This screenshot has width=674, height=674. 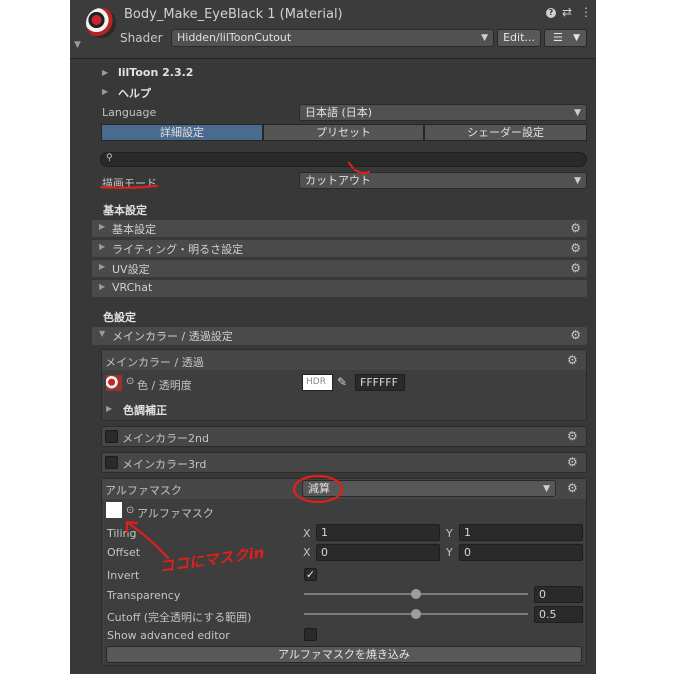 I want to click on hdr-label: HDR, so click(x=316, y=382).